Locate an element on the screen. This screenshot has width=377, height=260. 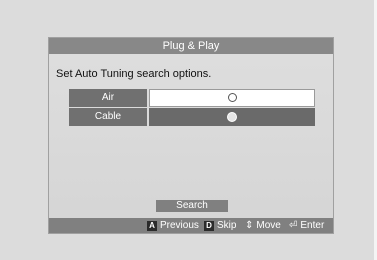
hint-previous: A Previous is located at coordinates (173, 225).